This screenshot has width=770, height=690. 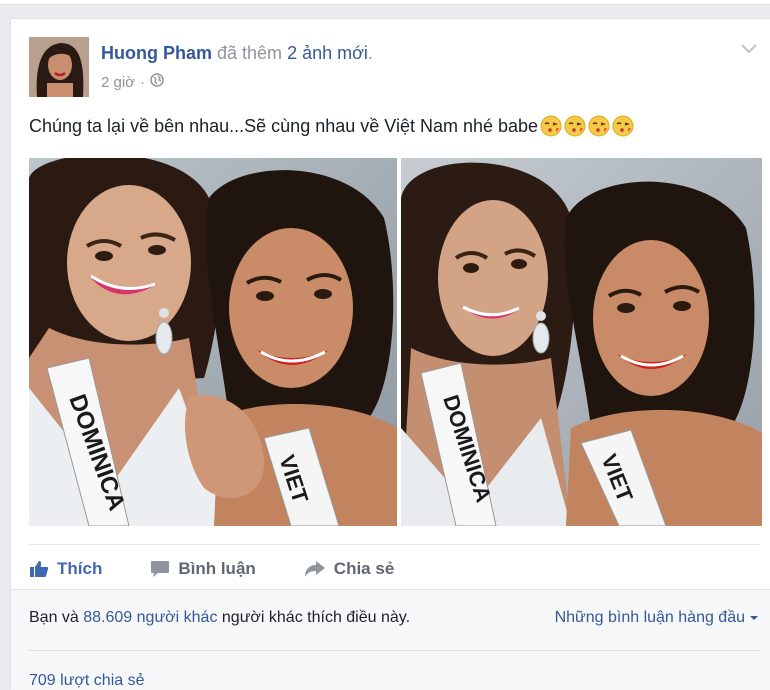 I want to click on shares-count-link: 709 lượt chia sẻ, so click(x=86, y=681).